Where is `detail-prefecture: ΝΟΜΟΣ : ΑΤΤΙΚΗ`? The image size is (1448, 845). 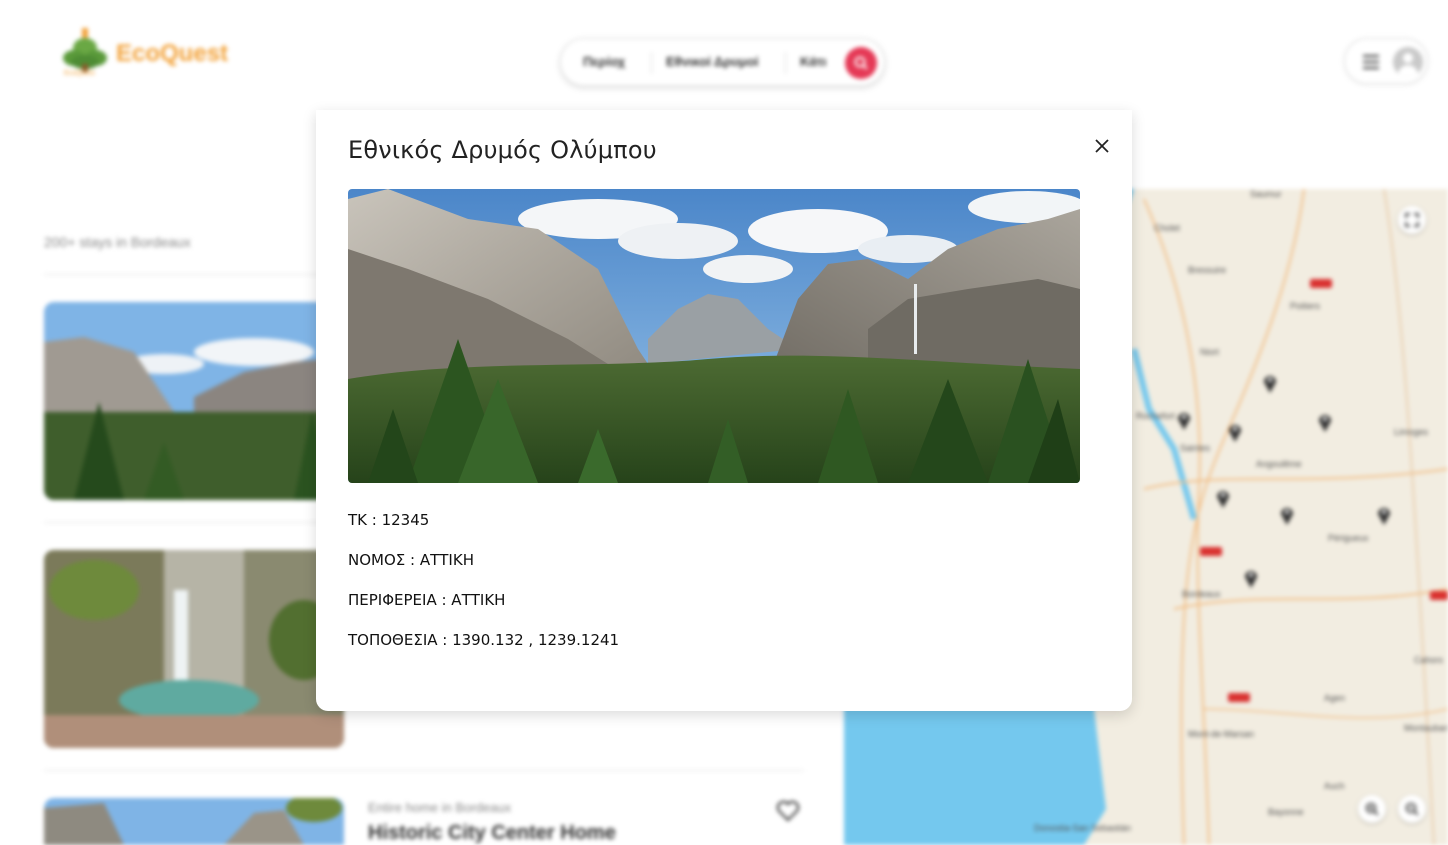 detail-prefecture: ΝΟΜΟΣ : ΑΤΤΙΚΗ is located at coordinates (411, 560).